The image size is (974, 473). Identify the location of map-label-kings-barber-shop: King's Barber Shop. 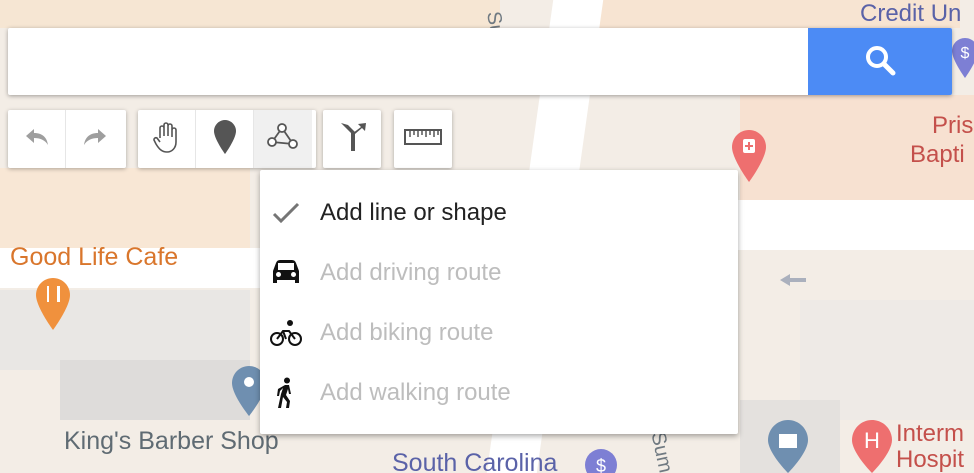
(171, 441).